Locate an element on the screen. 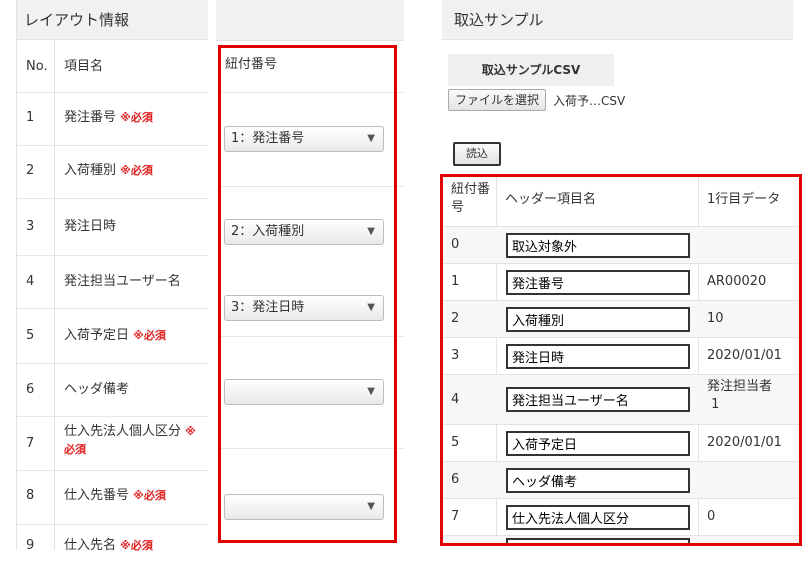 The height and width of the screenshot is (564, 808). row-no: 9 is located at coordinates (30, 545).